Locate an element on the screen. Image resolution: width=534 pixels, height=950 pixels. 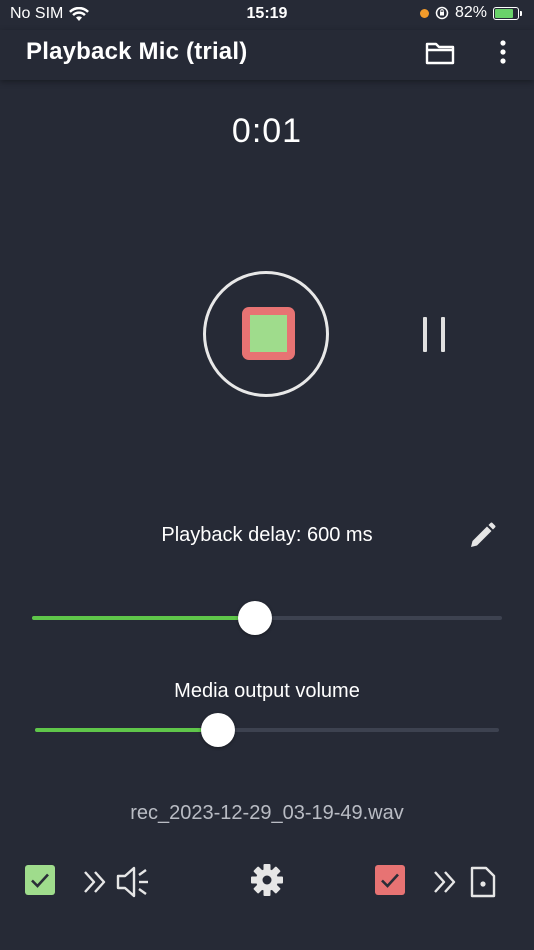
battery-body is located at coordinates (506, 13).